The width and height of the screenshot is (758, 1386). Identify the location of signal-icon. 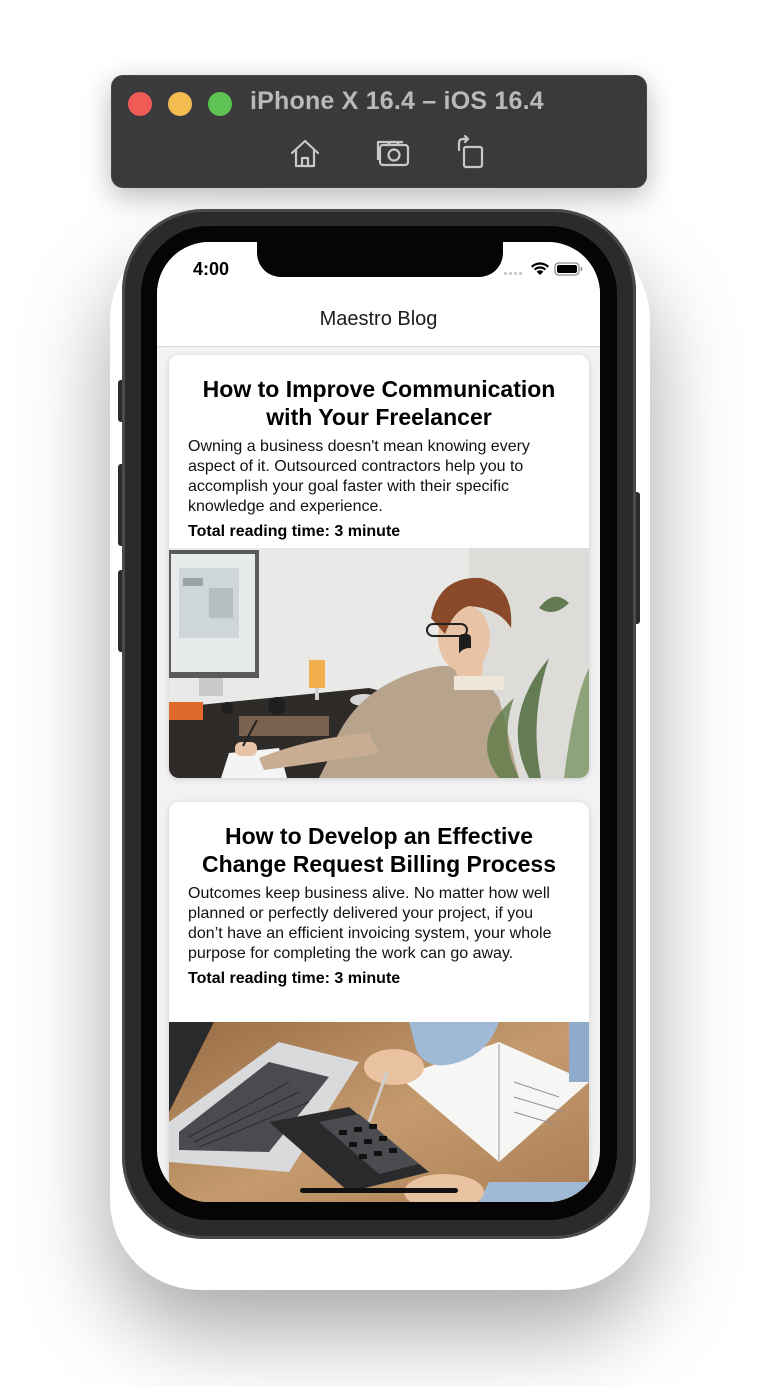
(513, 273).